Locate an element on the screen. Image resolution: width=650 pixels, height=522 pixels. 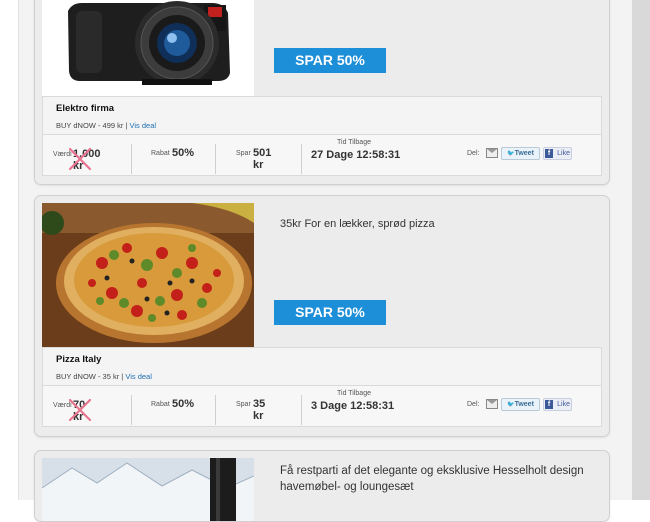
countdown-value: 3 Dage 12:58:31 is located at coordinates (353, 406).